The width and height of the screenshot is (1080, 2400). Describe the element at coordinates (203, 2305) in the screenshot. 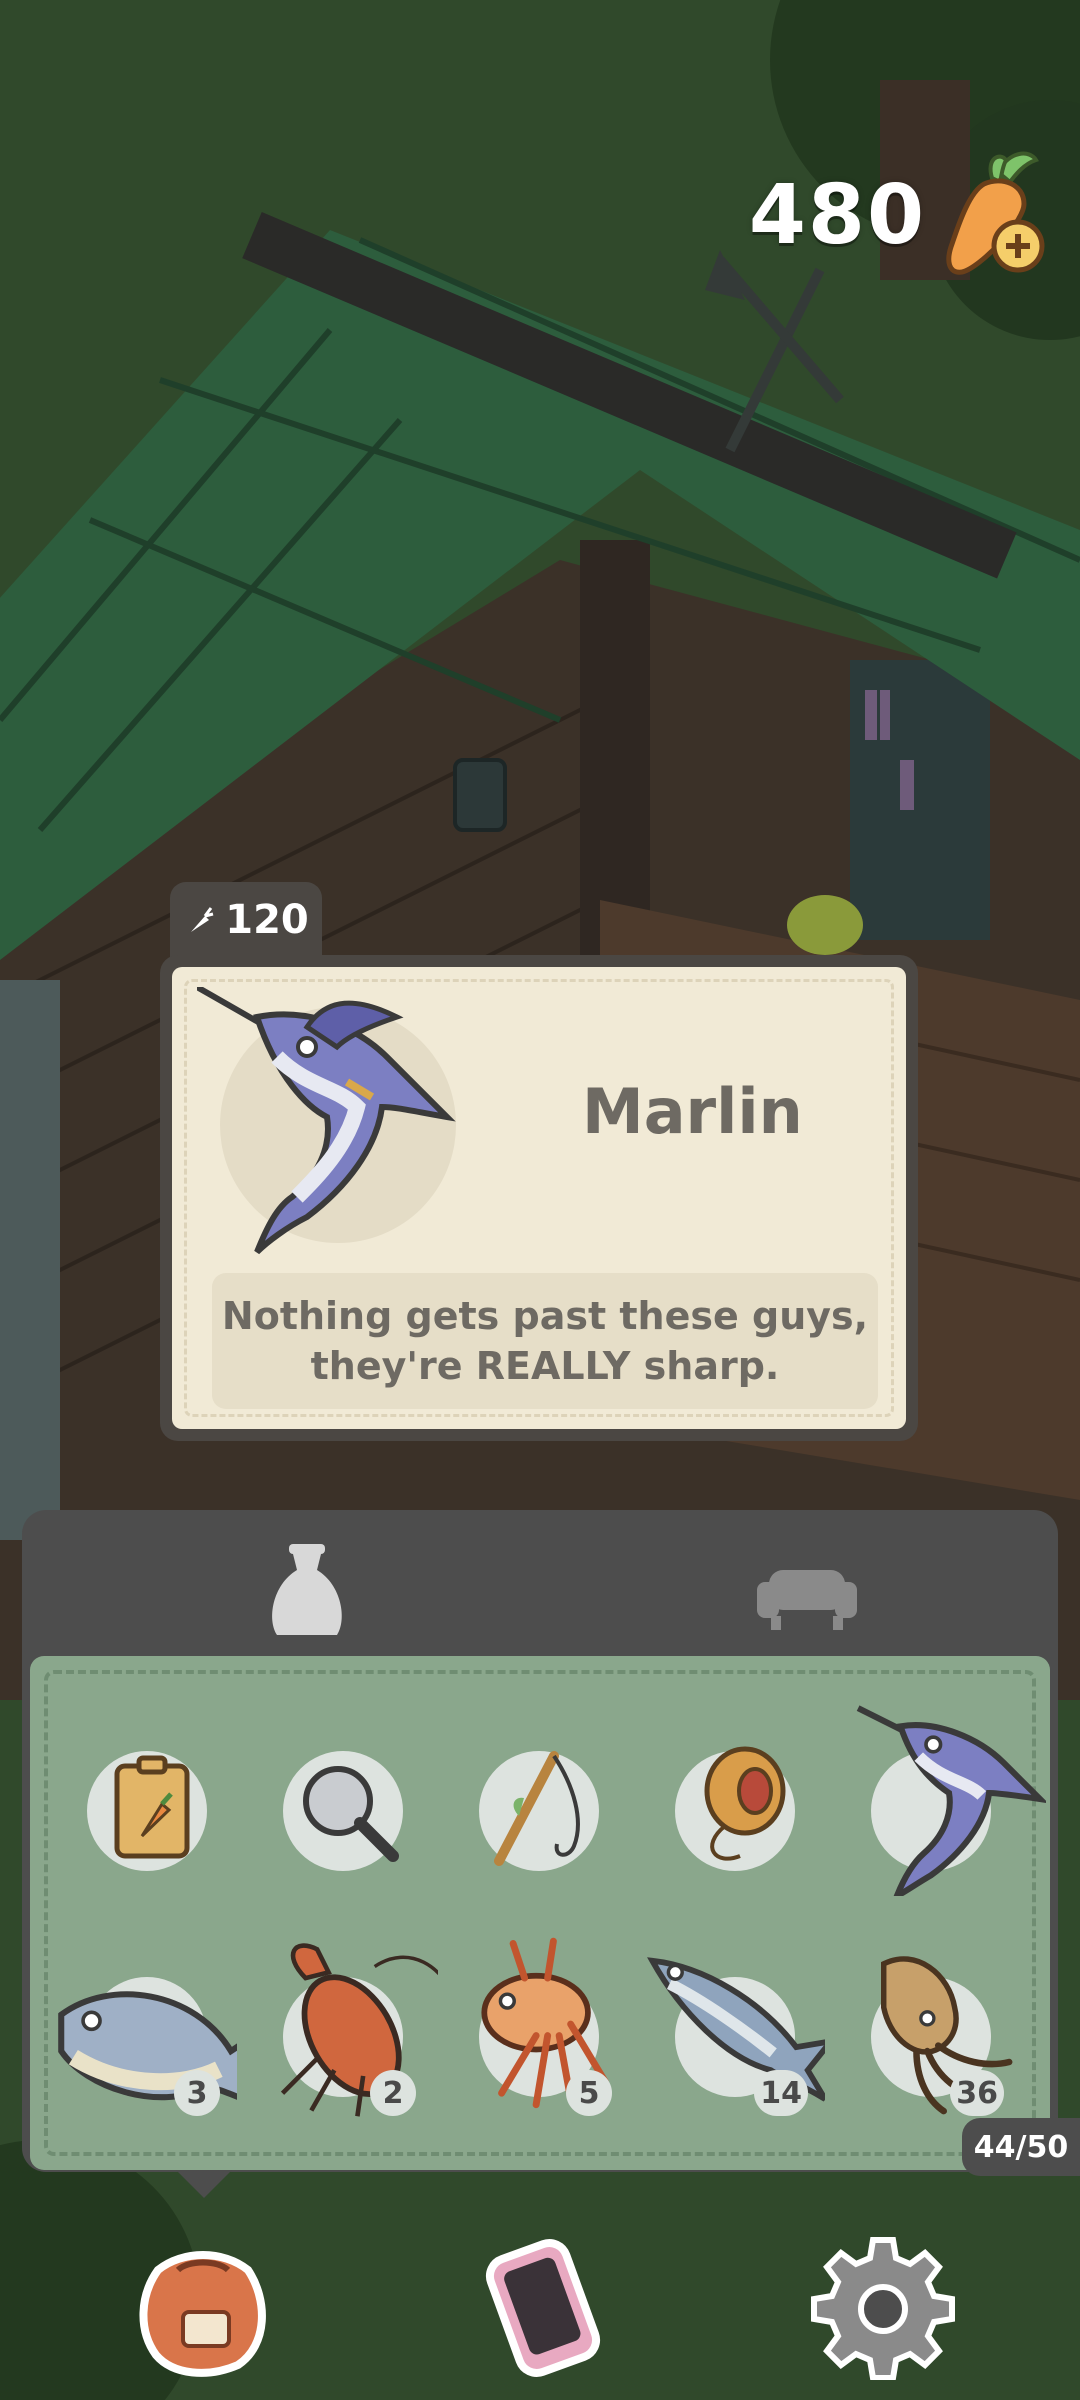

I see `inventory-bag-icon` at that location.